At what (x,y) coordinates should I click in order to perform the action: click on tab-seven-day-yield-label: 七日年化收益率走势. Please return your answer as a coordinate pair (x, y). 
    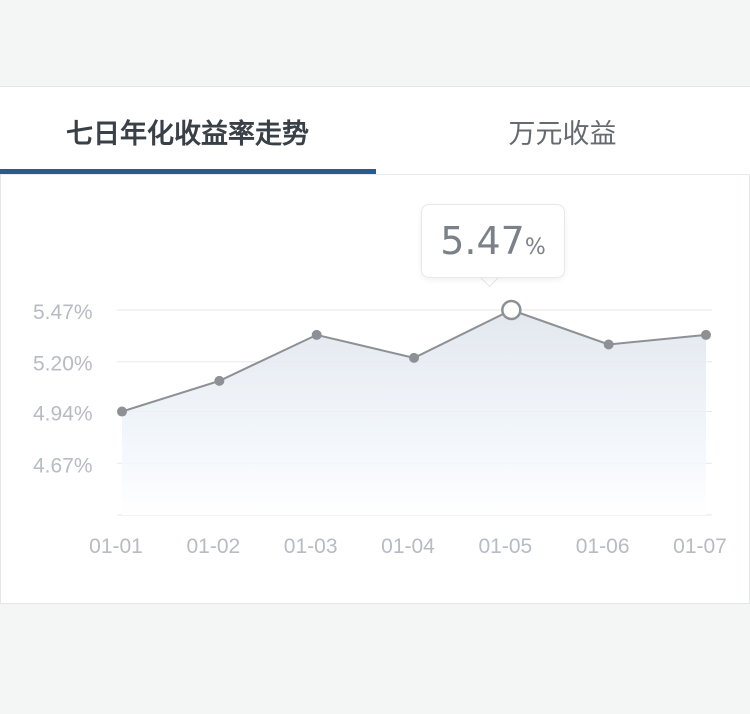
    Looking at the image, I should click on (187, 134).